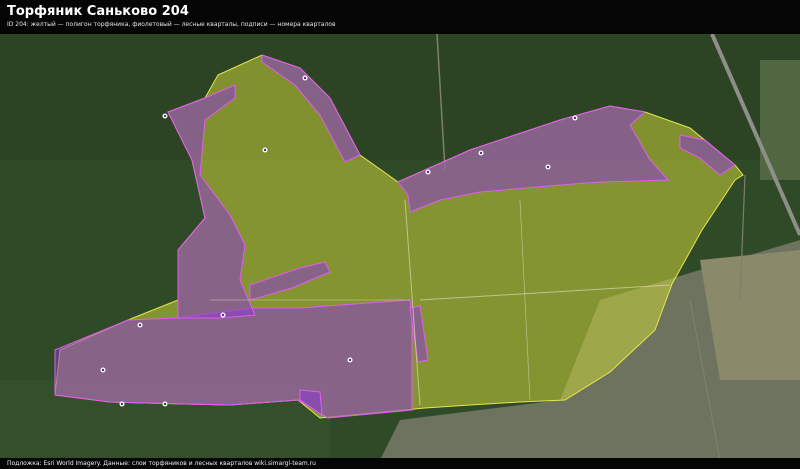 This screenshot has width=800, height=469. What do you see at coordinates (98, 11) in the screenshot?
I see `map-title: Торфяник Саньково 204` at bounding box center [98, 11].